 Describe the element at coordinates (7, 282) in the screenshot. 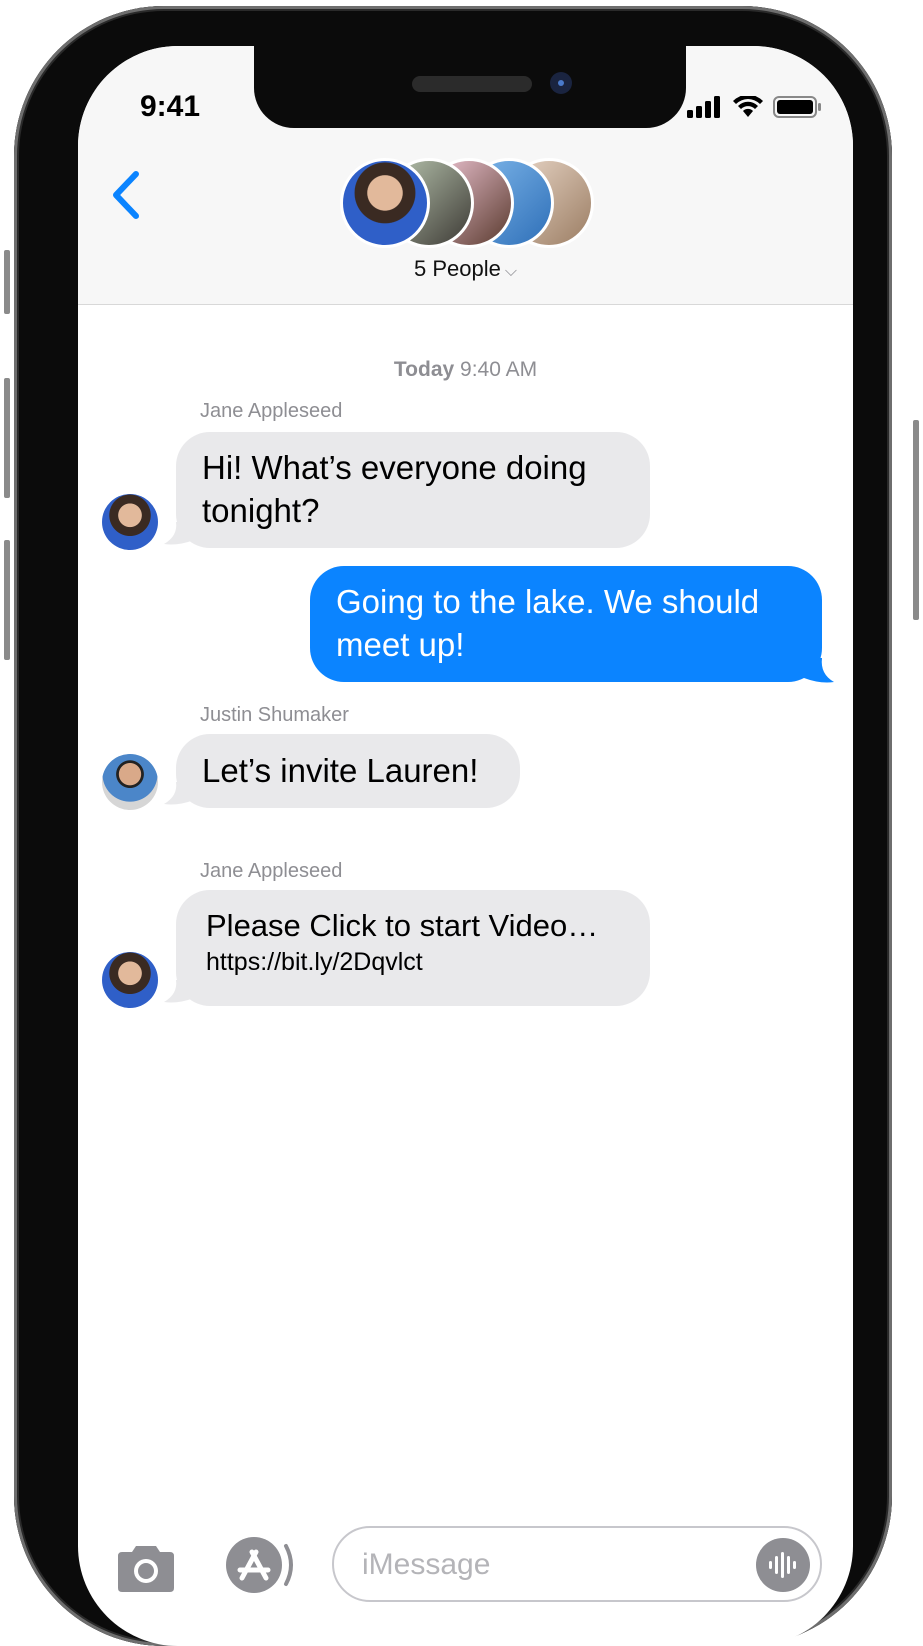

I see `mute-switch` at that location.